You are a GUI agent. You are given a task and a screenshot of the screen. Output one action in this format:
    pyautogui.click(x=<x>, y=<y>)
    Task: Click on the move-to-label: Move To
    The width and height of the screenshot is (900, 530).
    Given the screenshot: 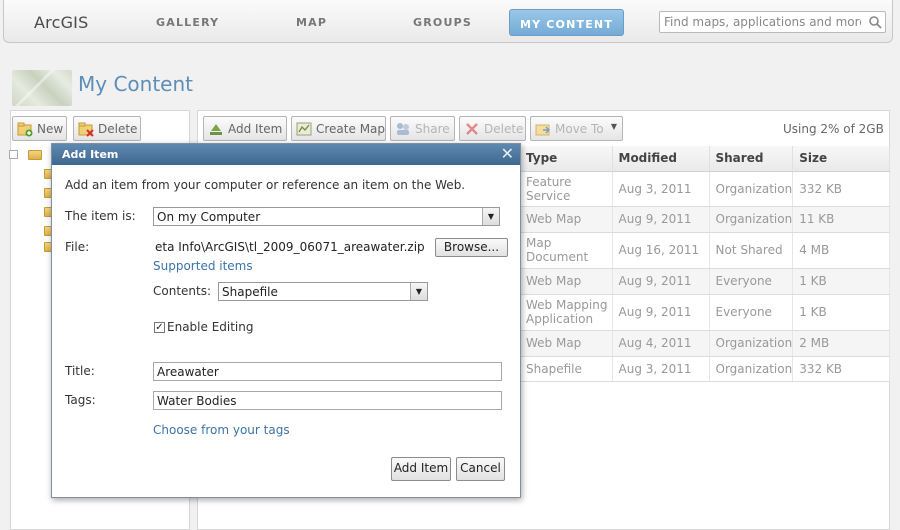 What is the action you would take?
    pyautogui.click(x=579, y=129)
    